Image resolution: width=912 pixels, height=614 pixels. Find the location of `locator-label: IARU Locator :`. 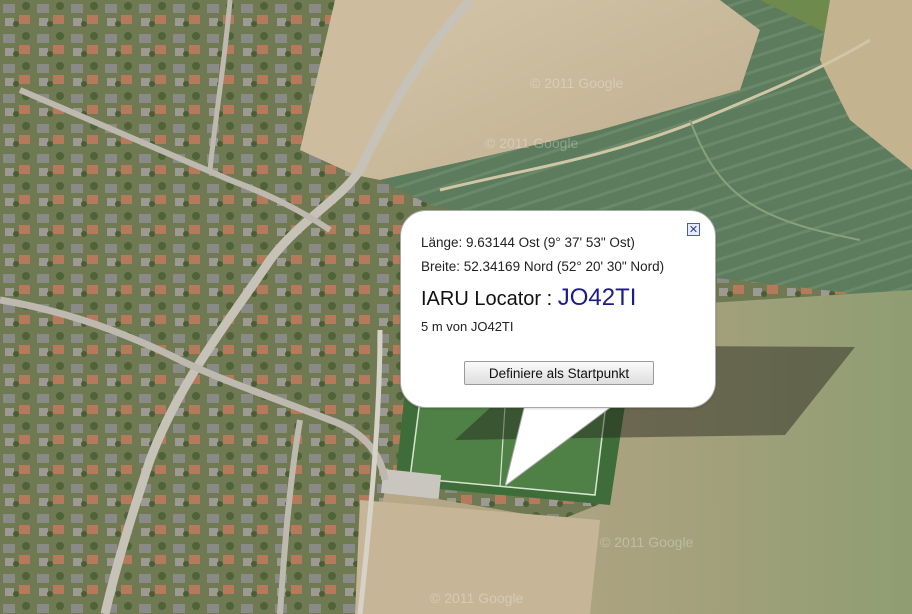

locator-label: IARU Locator : is located at coordinates (489, 299).